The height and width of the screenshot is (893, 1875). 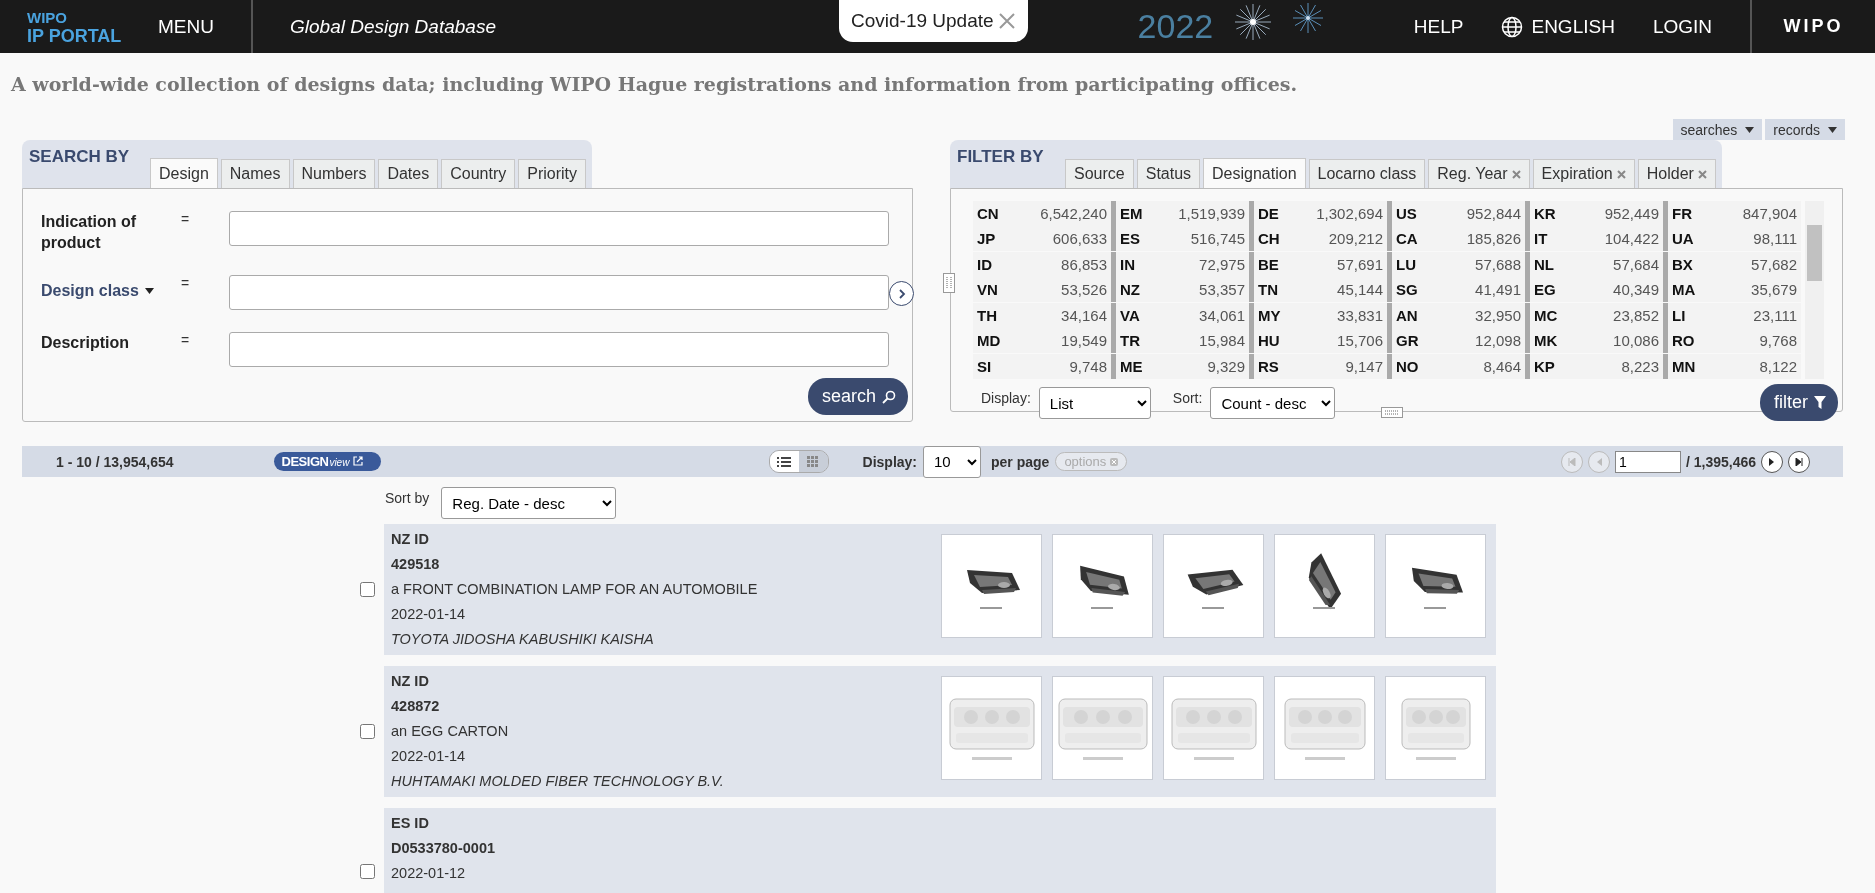 What do you see at coordinates (205, 26) in the screenshot?
I see `menu-link: MENU` at bounding box center [205, 26].